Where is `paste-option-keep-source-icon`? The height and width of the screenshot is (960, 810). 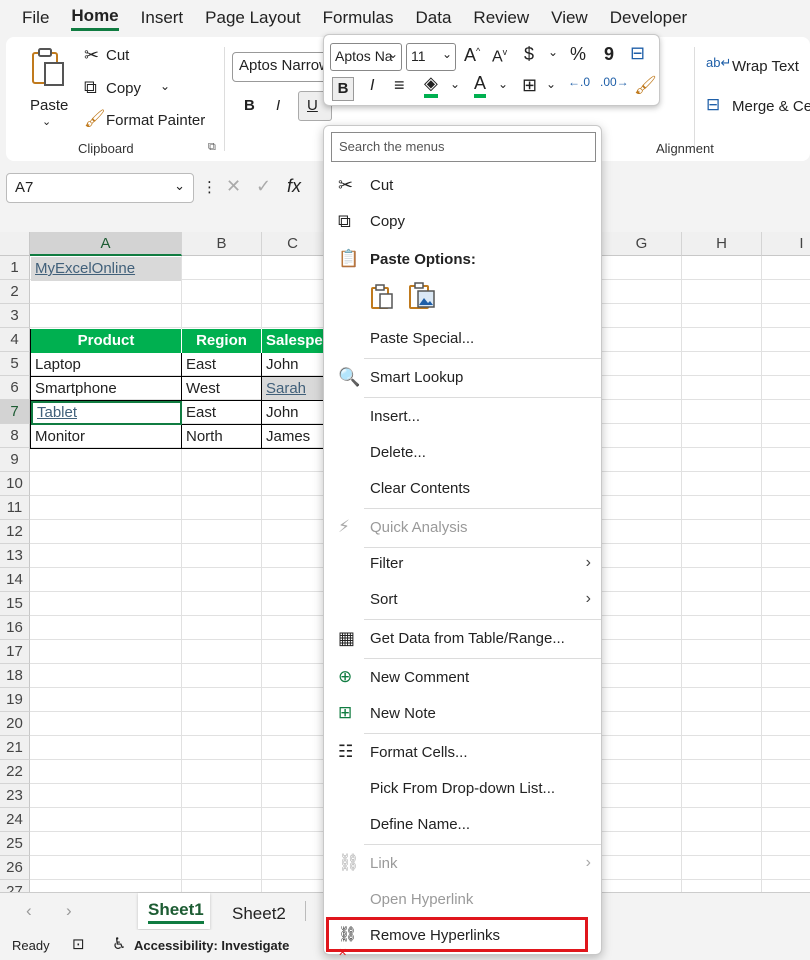
paste-option-keep-source-icon is located at coordinates (383, 298).